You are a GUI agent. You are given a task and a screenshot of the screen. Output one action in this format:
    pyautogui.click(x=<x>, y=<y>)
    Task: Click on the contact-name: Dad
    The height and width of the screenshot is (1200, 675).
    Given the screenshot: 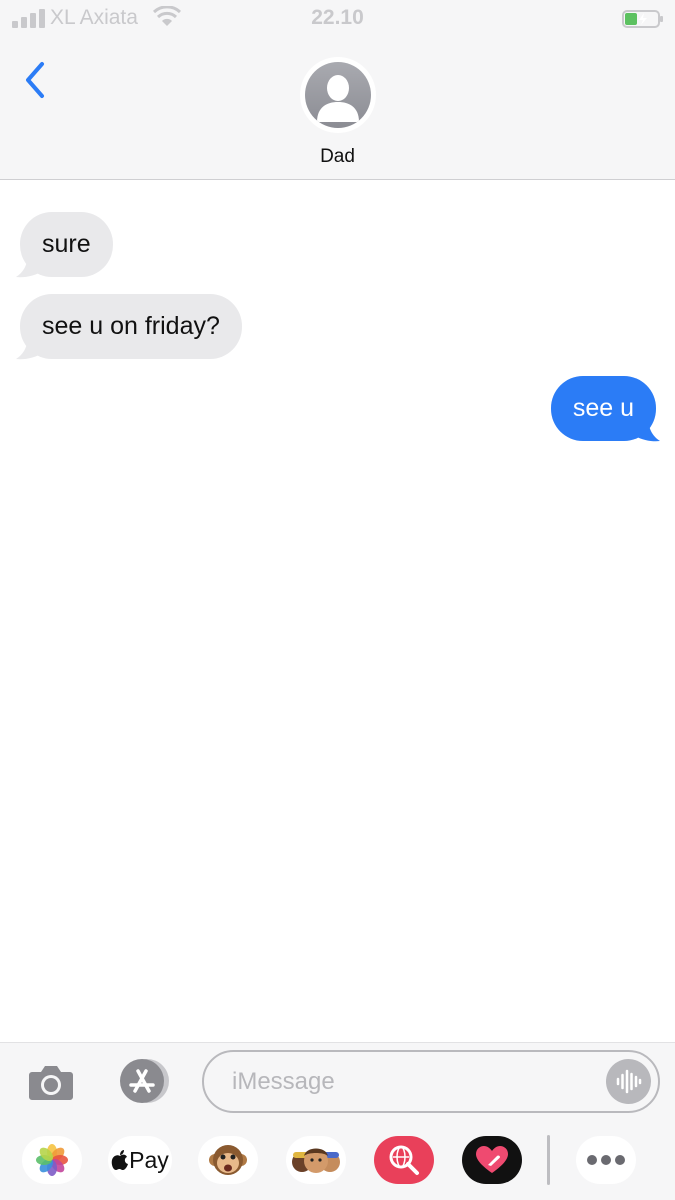 What is the action you would take?
    pyautogui.click(x=337, y=157)
    